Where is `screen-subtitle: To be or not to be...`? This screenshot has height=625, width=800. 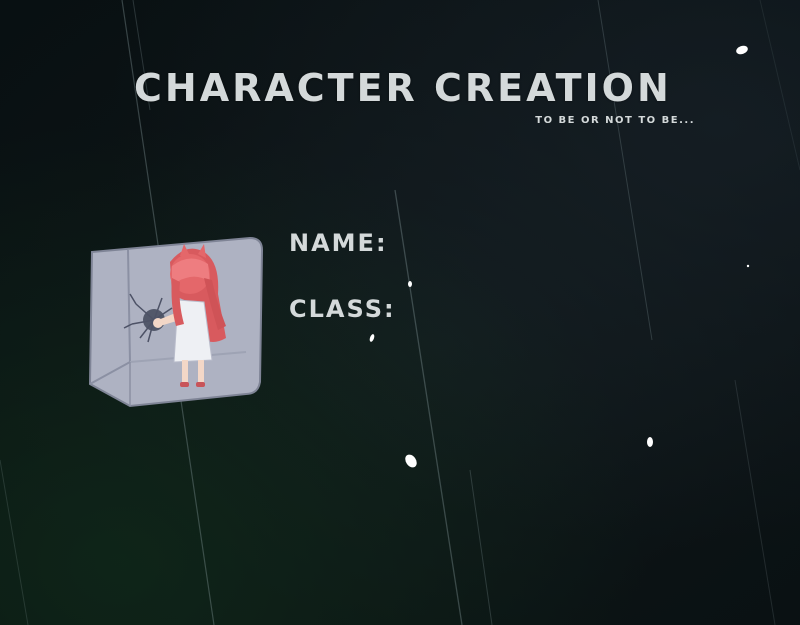
screen-subtitle: To be or not to be... is located at coordinates (615, 120).